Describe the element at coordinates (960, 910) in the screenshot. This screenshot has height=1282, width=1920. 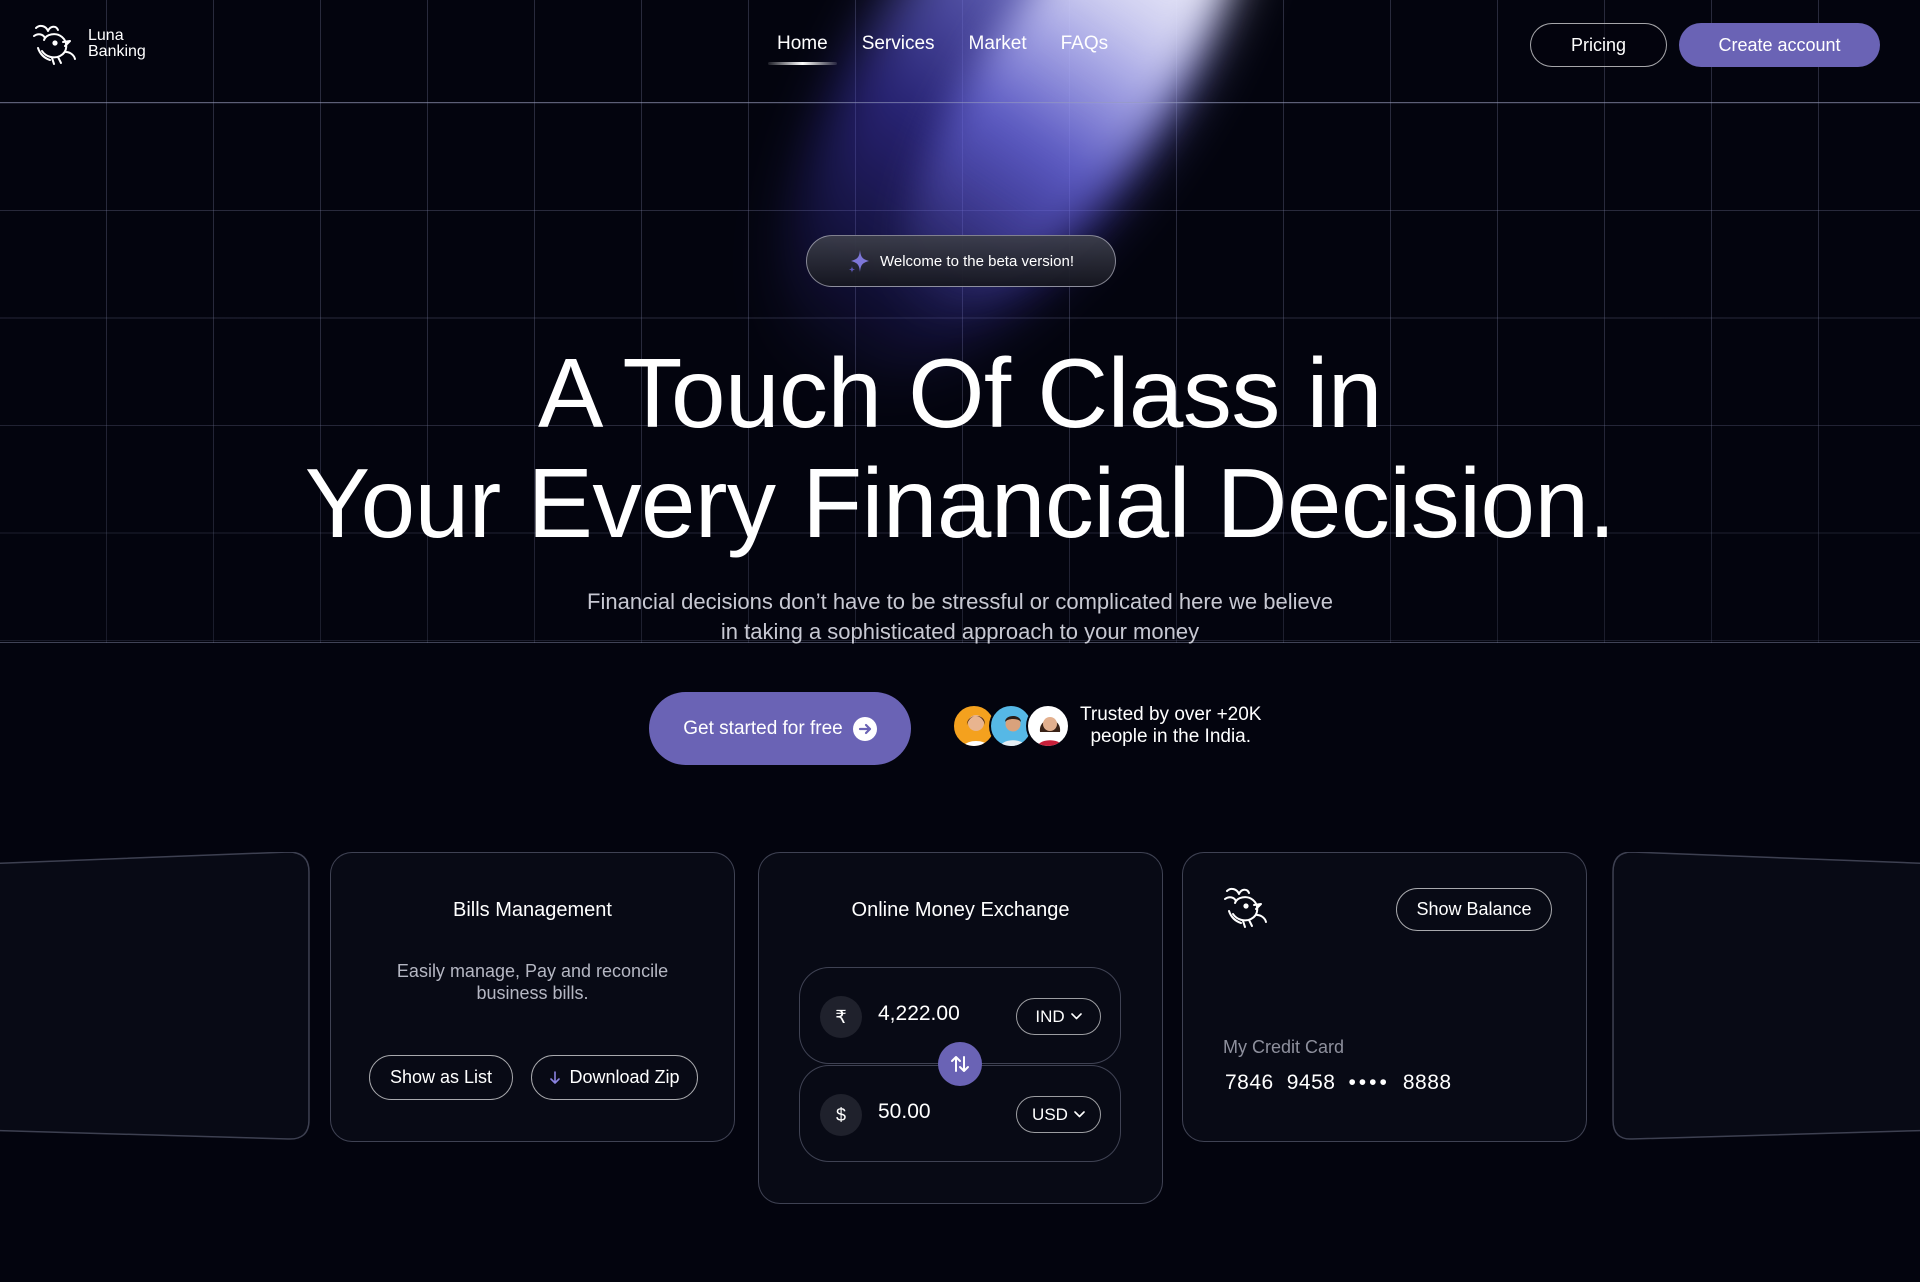
I see `exchange-card-title: Online Money Exchange` at that location.